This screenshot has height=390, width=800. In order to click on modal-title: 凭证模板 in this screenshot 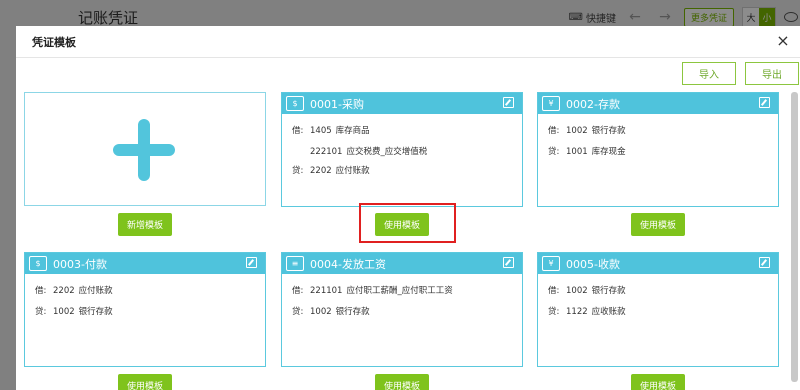, I will do `click(54, 42)`.